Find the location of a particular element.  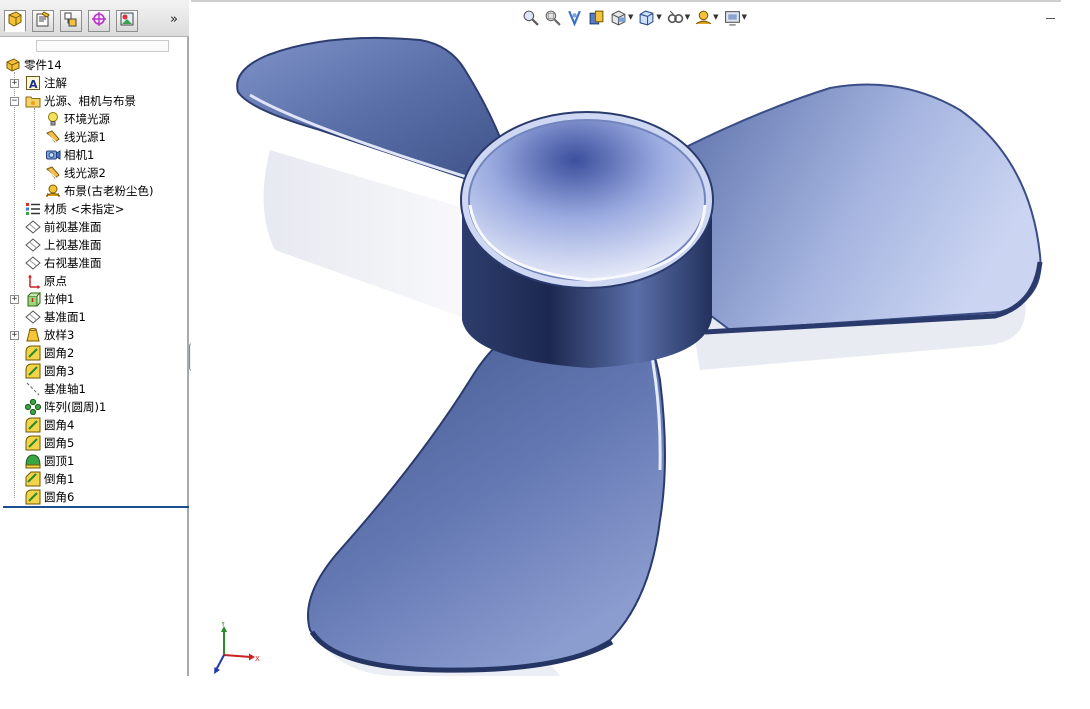

svg-text: A is located at coordinates (33, 84).